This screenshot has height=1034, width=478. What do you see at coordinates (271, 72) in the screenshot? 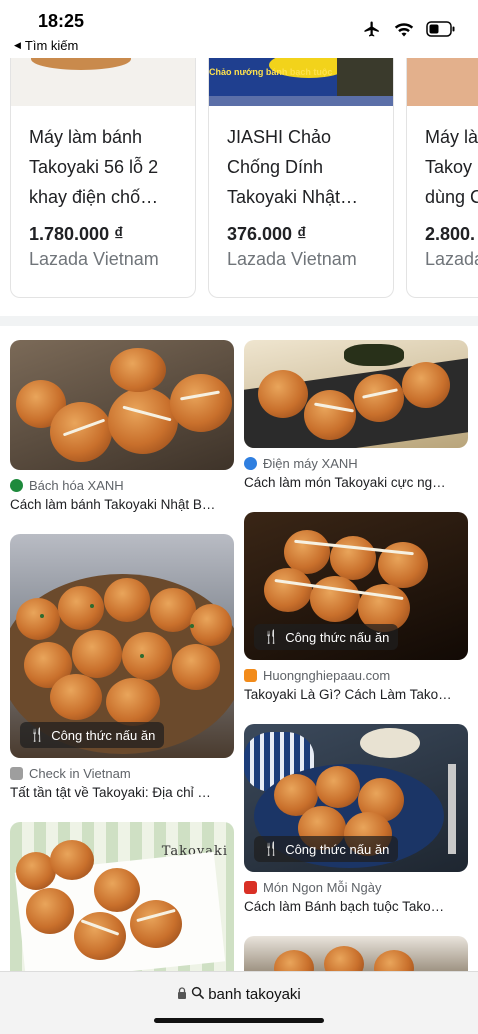
I see `banner-text: Chảo nướng bánh bạch tuộc` at bounding box center [271, 72].